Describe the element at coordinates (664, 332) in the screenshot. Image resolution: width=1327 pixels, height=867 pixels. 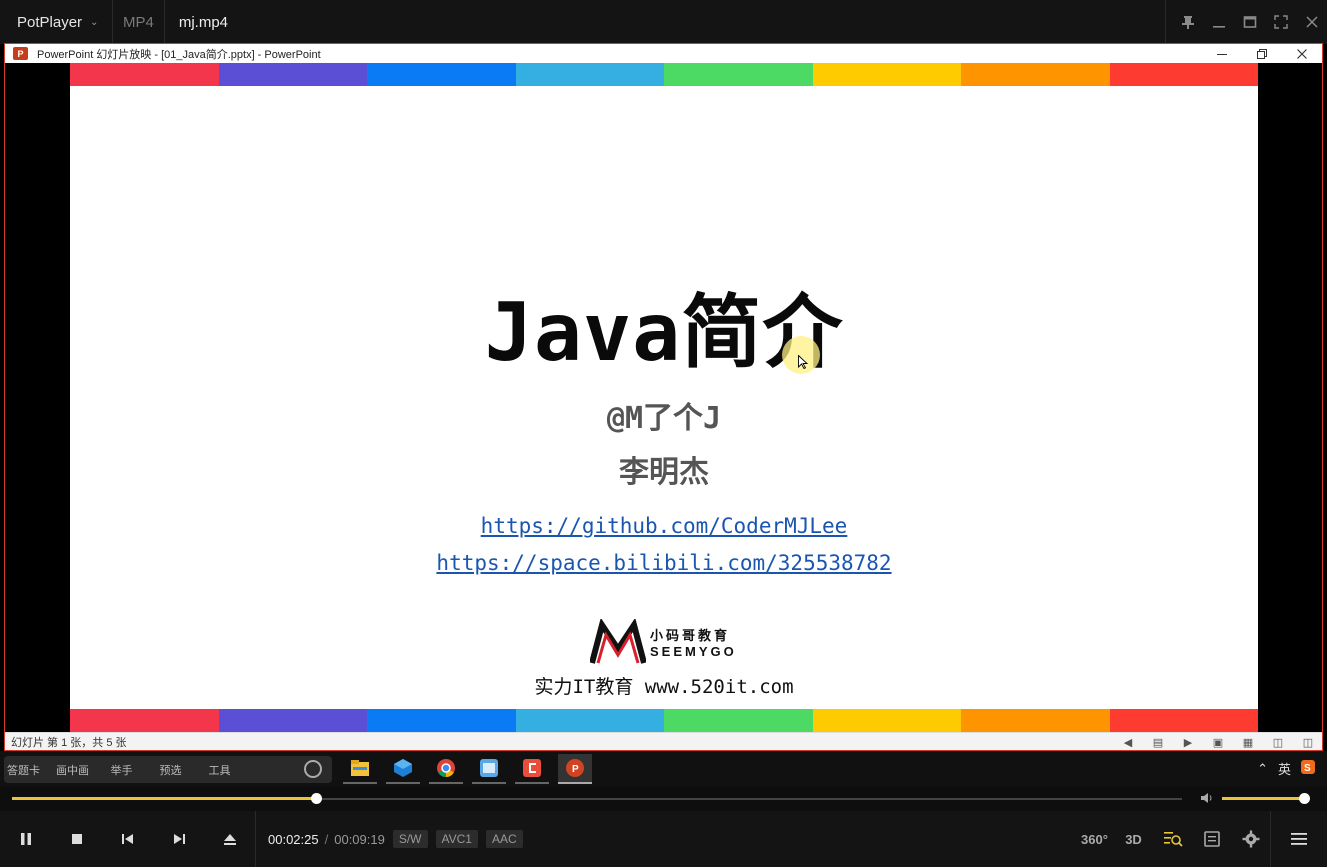
I see `slide-title: Java简介` at that location.